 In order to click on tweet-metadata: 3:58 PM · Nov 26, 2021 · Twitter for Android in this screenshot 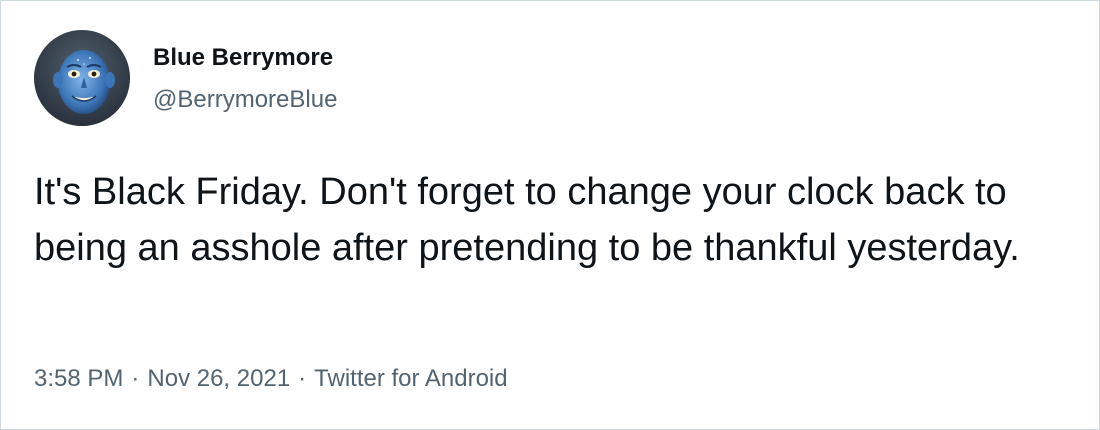, I will do `click(271, 379)`.